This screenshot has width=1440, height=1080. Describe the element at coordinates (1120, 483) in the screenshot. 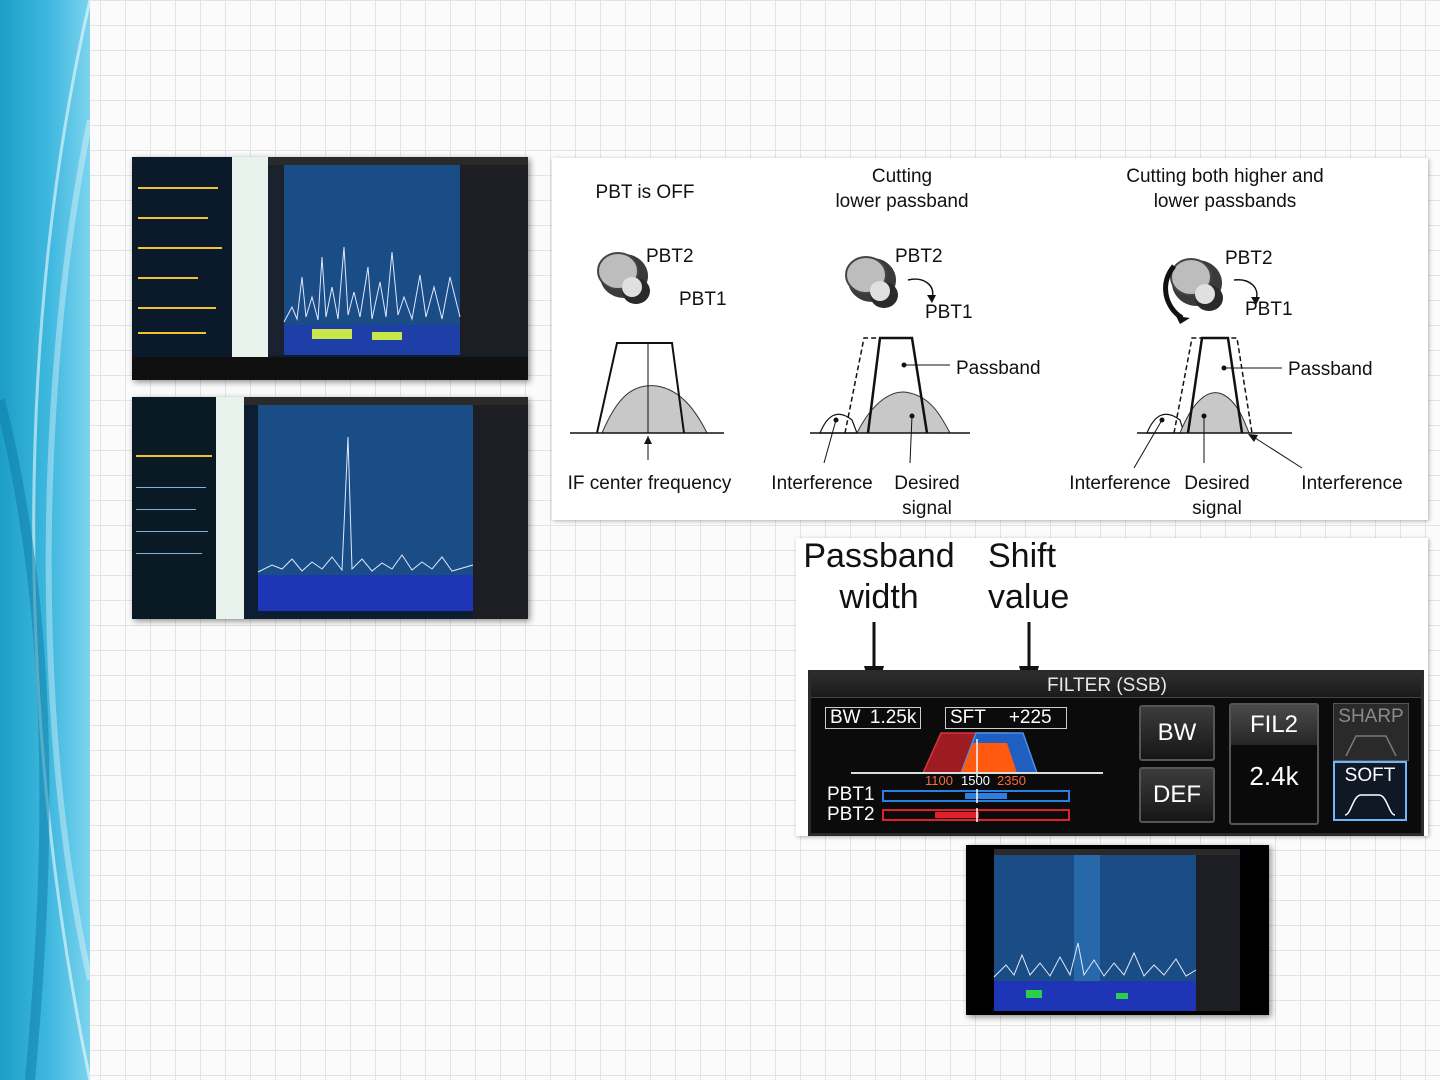

I see `col3-interference-left-label: Interference` at that location.